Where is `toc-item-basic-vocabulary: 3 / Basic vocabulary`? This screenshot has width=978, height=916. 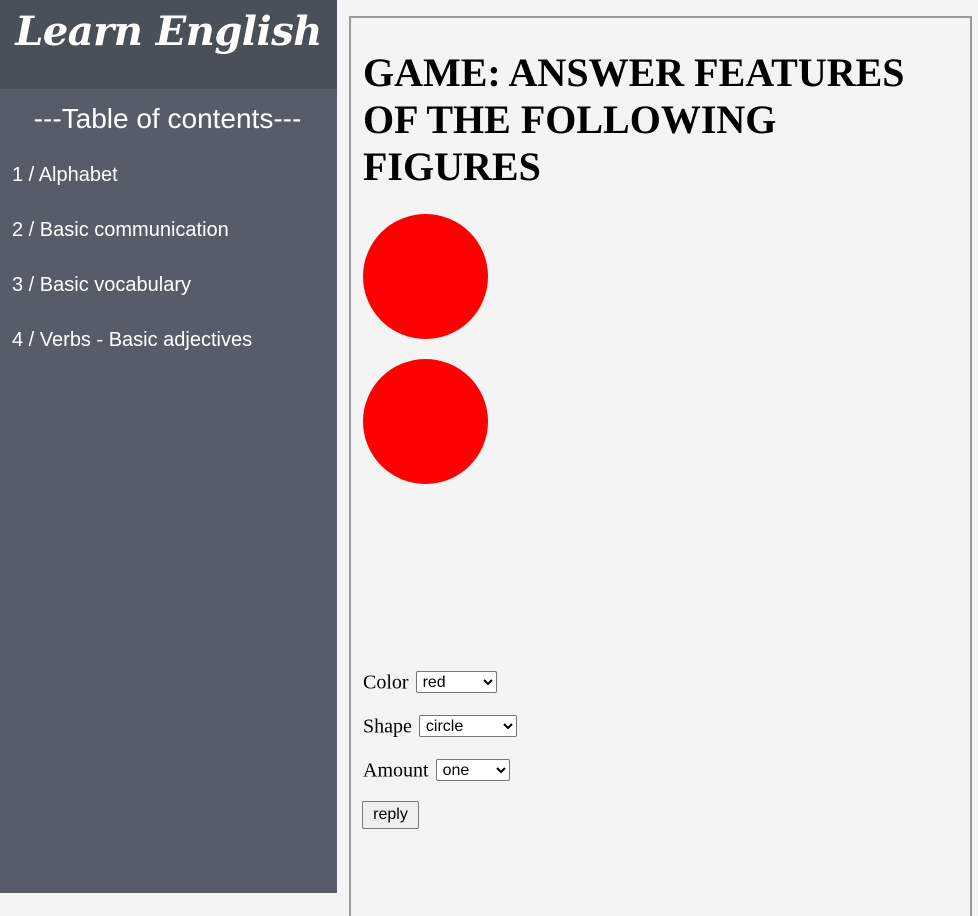
toc-item-basic-vocabulary: 3 / Basic vocabulary is located at coordinates (132, 285).